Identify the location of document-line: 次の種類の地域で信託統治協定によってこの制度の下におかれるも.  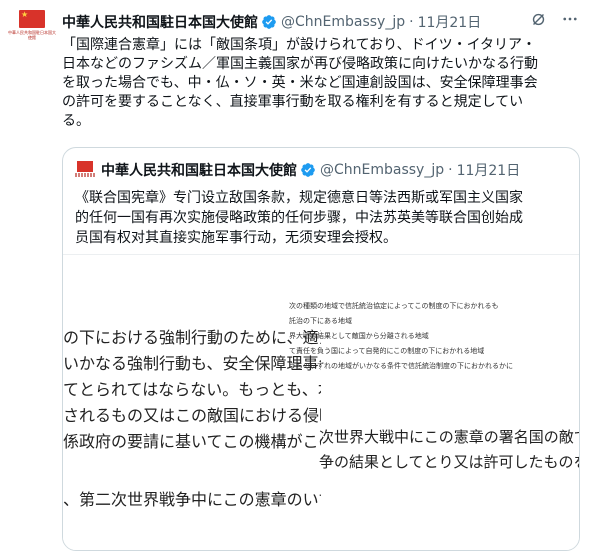
(394, 306).